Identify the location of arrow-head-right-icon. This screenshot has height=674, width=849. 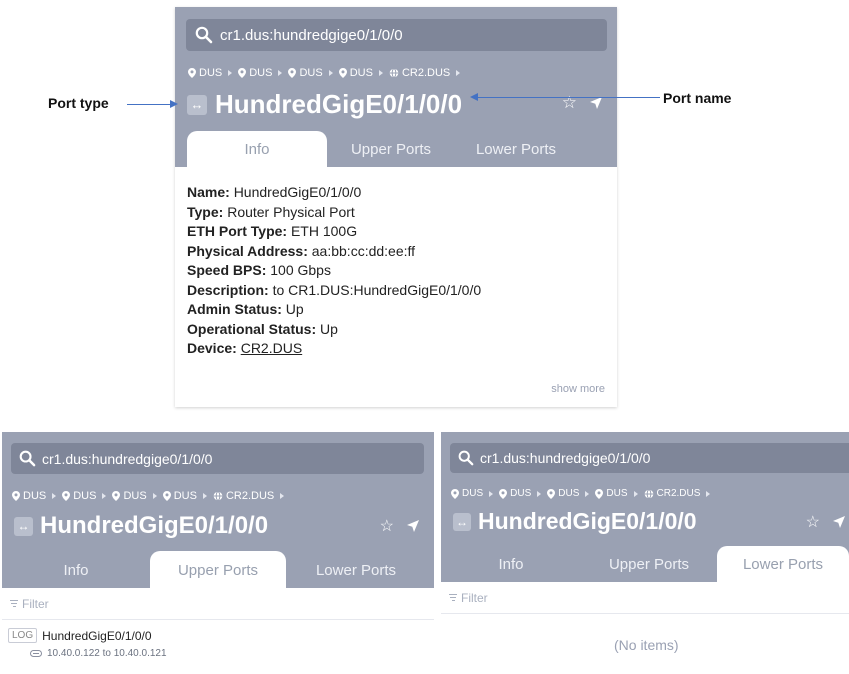
(174, 104).